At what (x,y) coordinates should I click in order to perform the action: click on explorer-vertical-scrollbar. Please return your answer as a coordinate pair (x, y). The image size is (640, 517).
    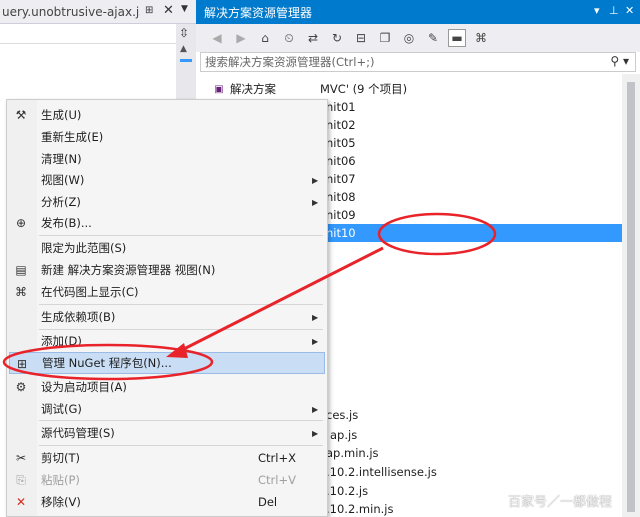
    Looking at the image, I should click on (631, 295).